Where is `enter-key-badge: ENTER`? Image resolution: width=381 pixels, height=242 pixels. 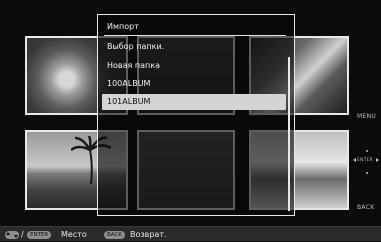 enter-key-badge: ENTER is located at coordinates (39, 235).